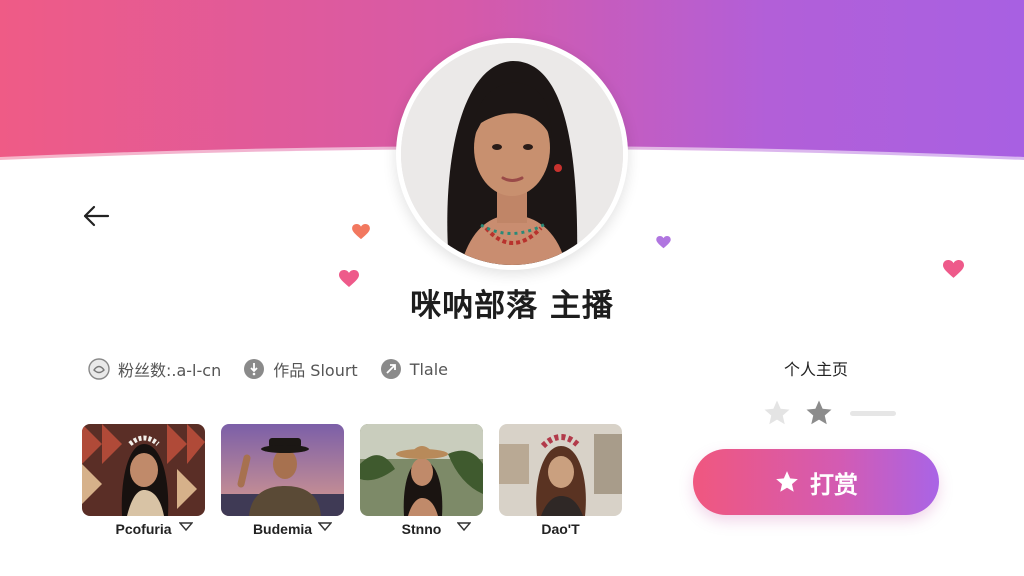 This screenshot has width=1024, height=576. What do you see at coordinates (834, 484) in the screenshot?
I see `tip-button-label: 打赏` at bounding box center [834, 484].